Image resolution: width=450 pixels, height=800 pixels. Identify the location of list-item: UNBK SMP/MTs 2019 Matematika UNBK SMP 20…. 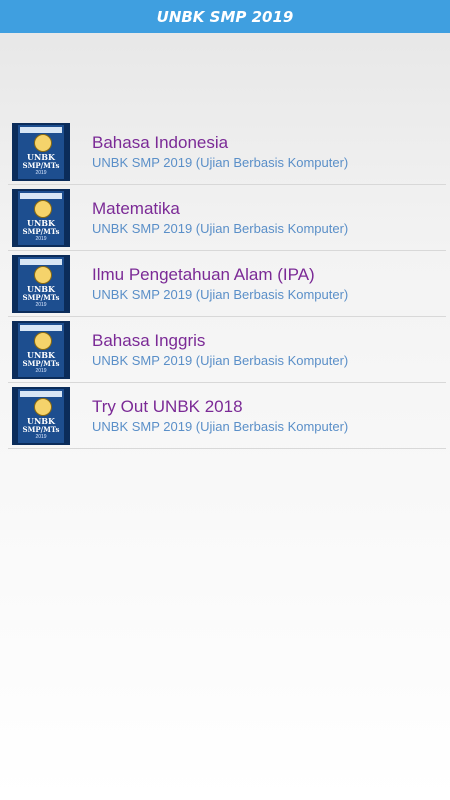
(227, 218).